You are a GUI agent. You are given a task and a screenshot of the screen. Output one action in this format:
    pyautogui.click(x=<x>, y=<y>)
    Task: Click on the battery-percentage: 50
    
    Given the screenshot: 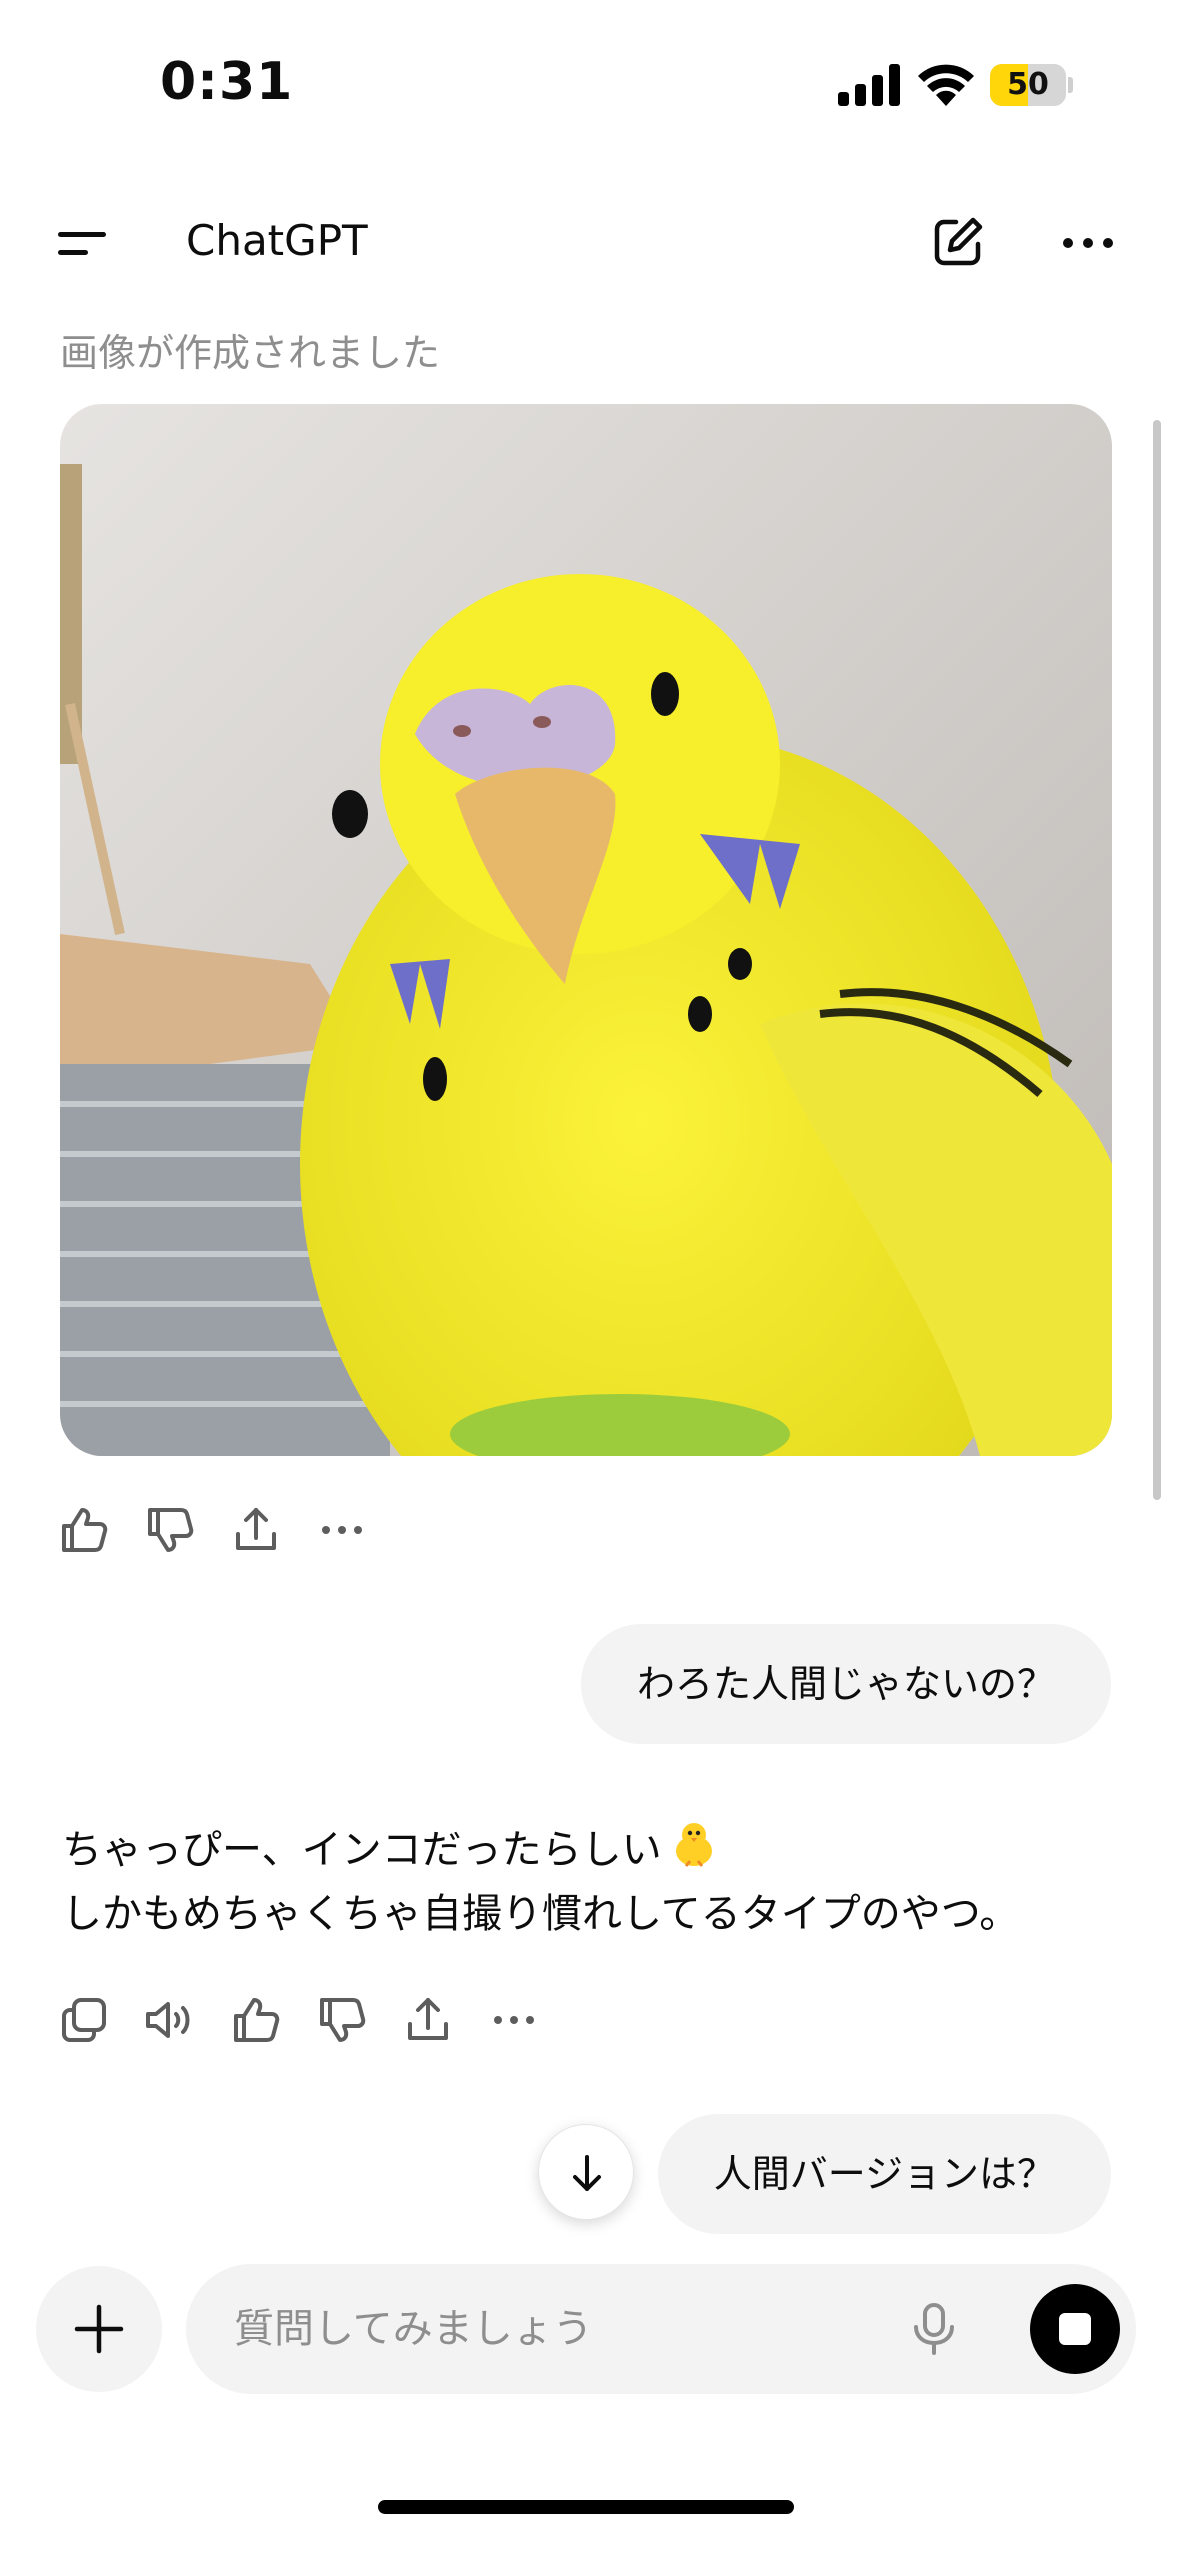 What is the action you would take?
    pyautogui.click(x=1028, y=84)
    